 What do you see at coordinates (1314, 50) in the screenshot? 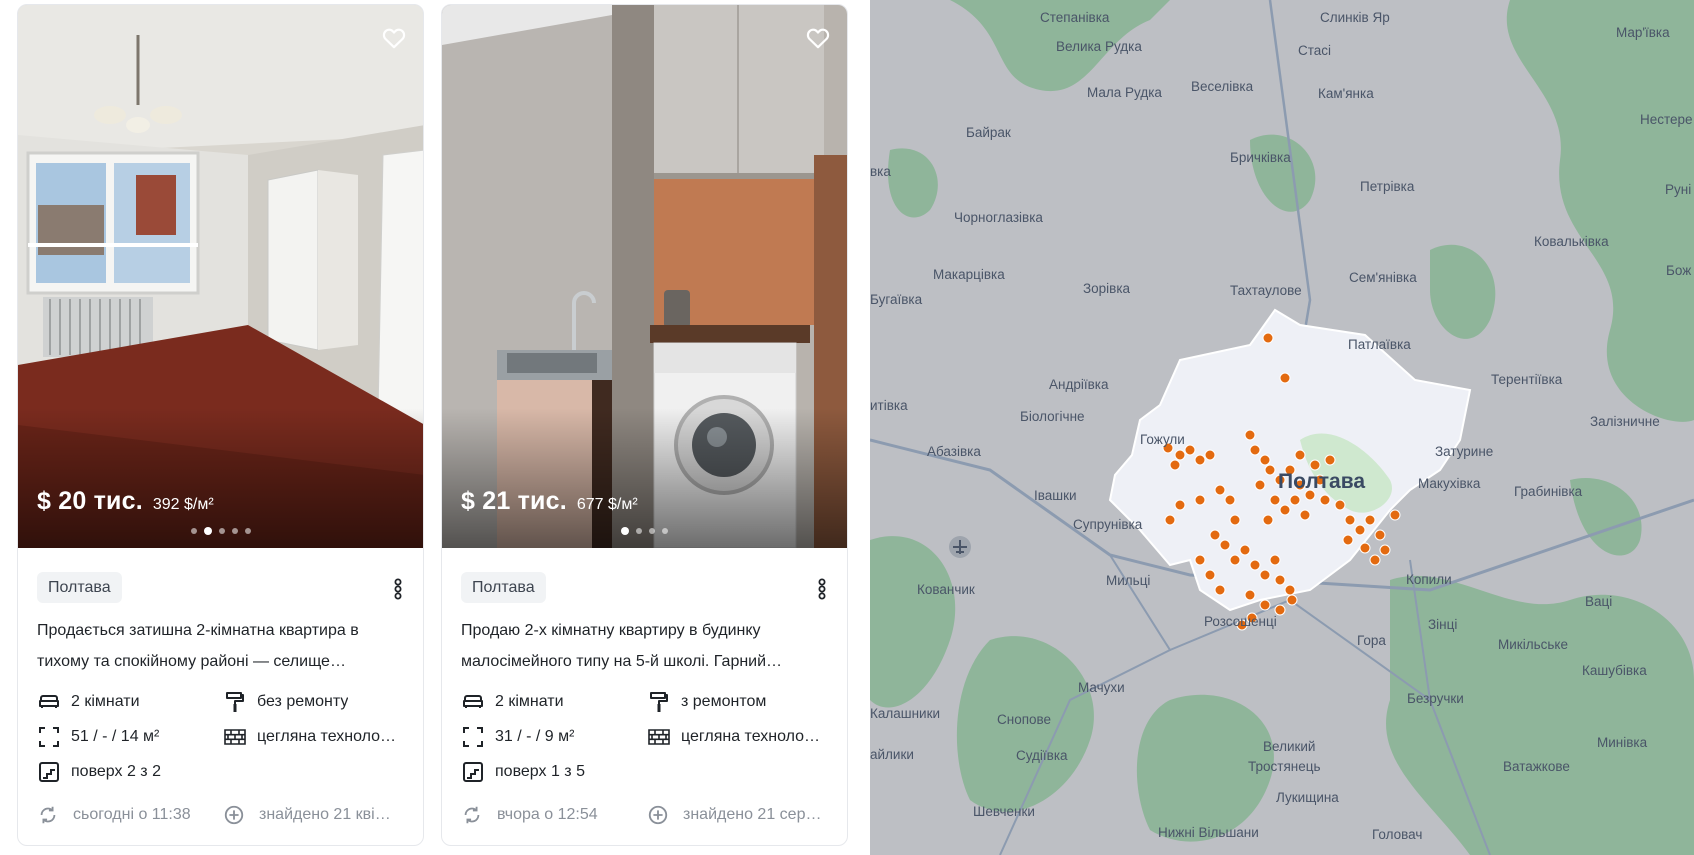
I see `place-label: Стасі` at bounding box center [1314, 50].